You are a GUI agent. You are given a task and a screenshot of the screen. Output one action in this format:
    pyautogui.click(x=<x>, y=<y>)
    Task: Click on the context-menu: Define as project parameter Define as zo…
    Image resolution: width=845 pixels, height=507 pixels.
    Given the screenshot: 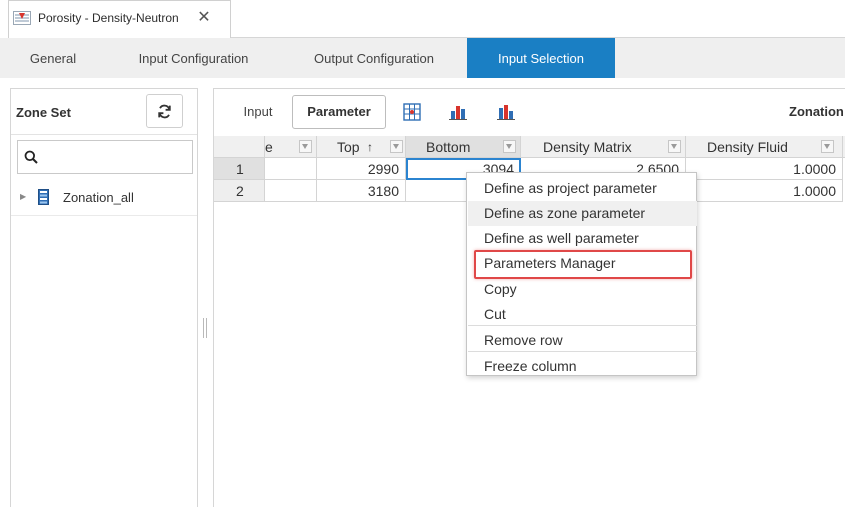 What is the action you would take?
    pyautogui.click(x=581, y=274)
    